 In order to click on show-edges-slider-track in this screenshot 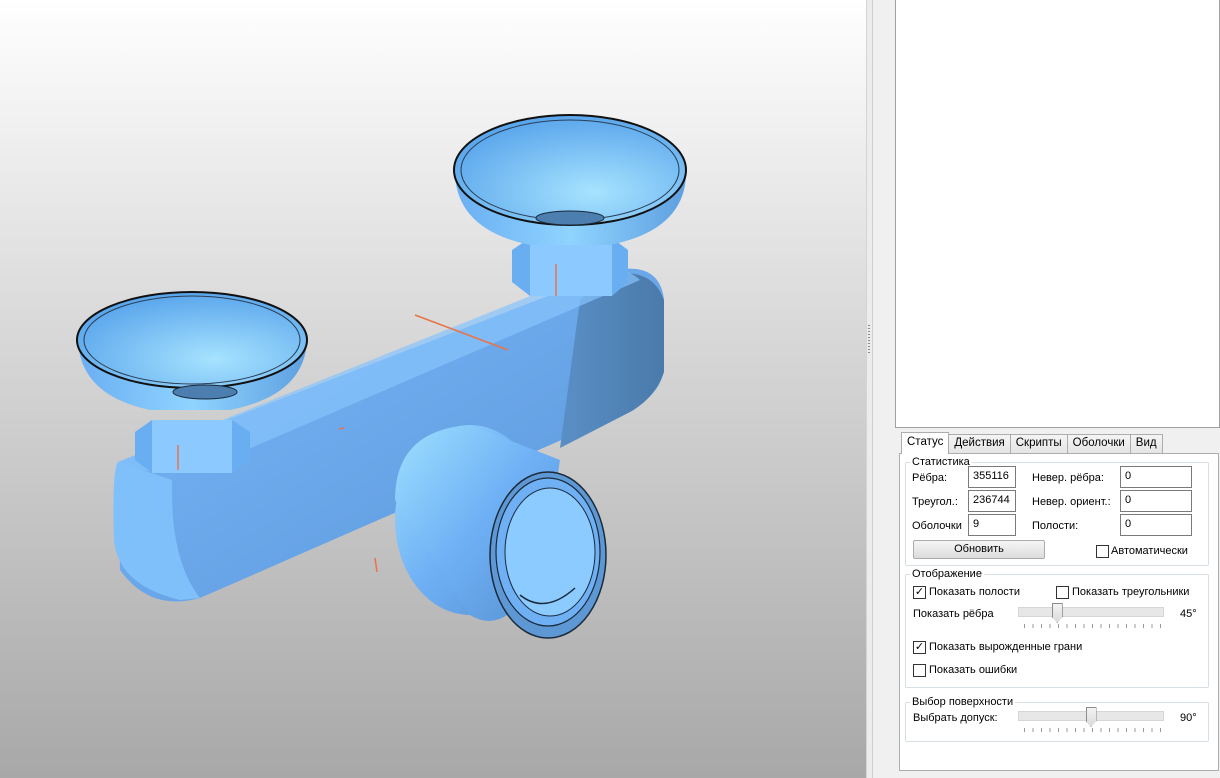, I will do `click(1091, 612)`.